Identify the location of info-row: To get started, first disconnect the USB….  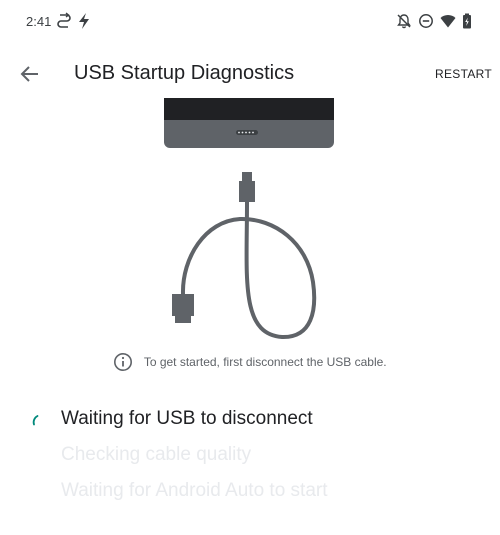
(250, 364).